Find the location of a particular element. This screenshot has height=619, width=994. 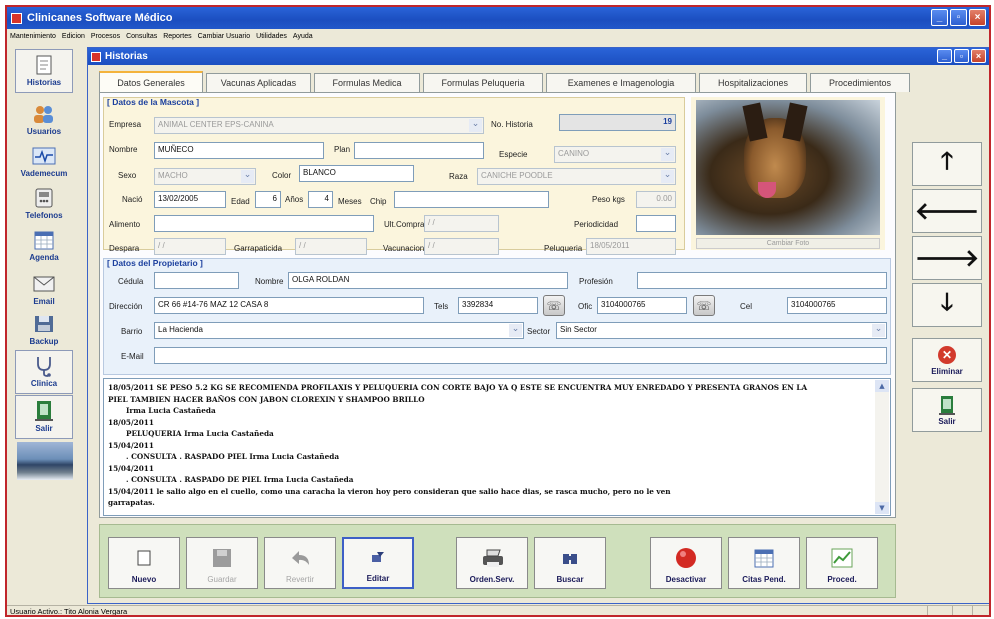

tab-datos-generales: Datos Generales is located at coordinates (151, 81).